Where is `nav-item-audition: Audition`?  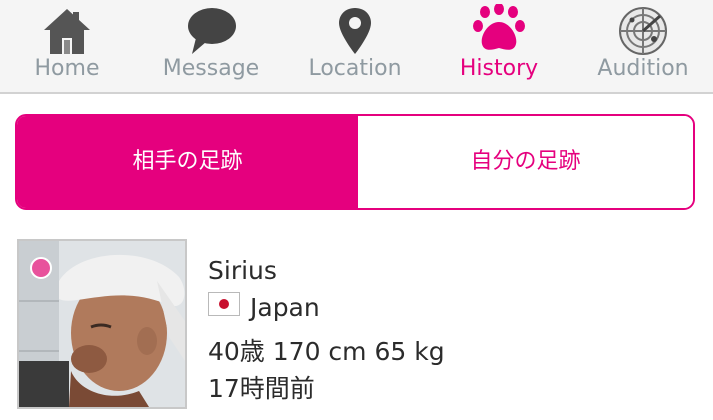 nav-item-audition: Audition is located at coordinates (642, 46).